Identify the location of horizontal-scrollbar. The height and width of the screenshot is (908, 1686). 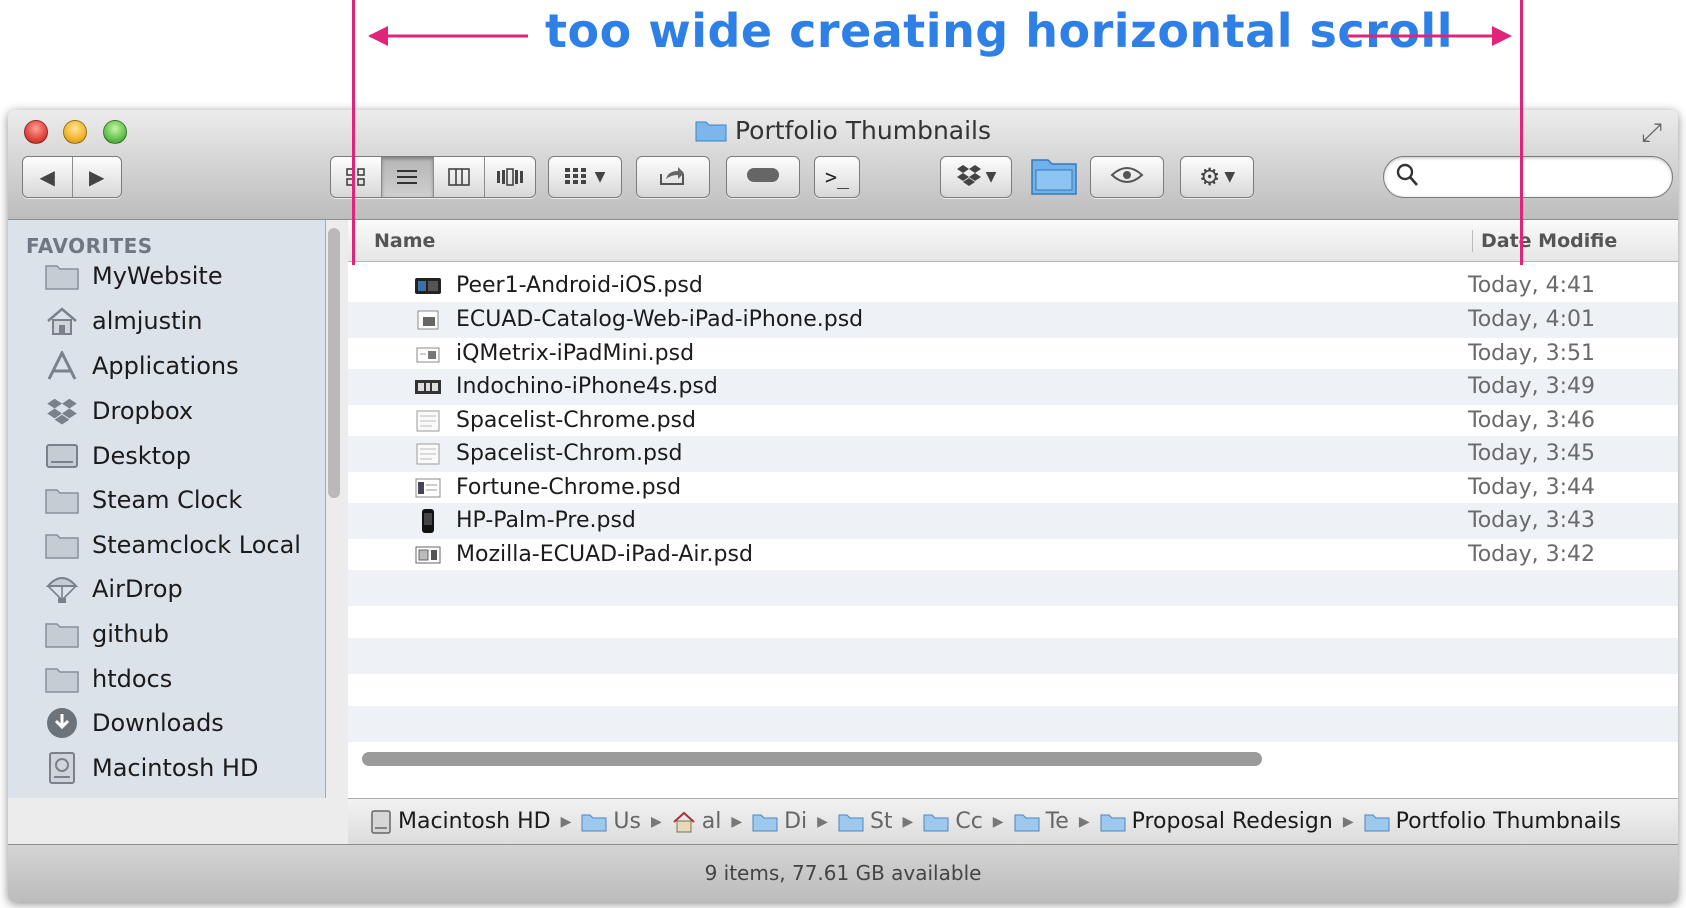
(812, 759).